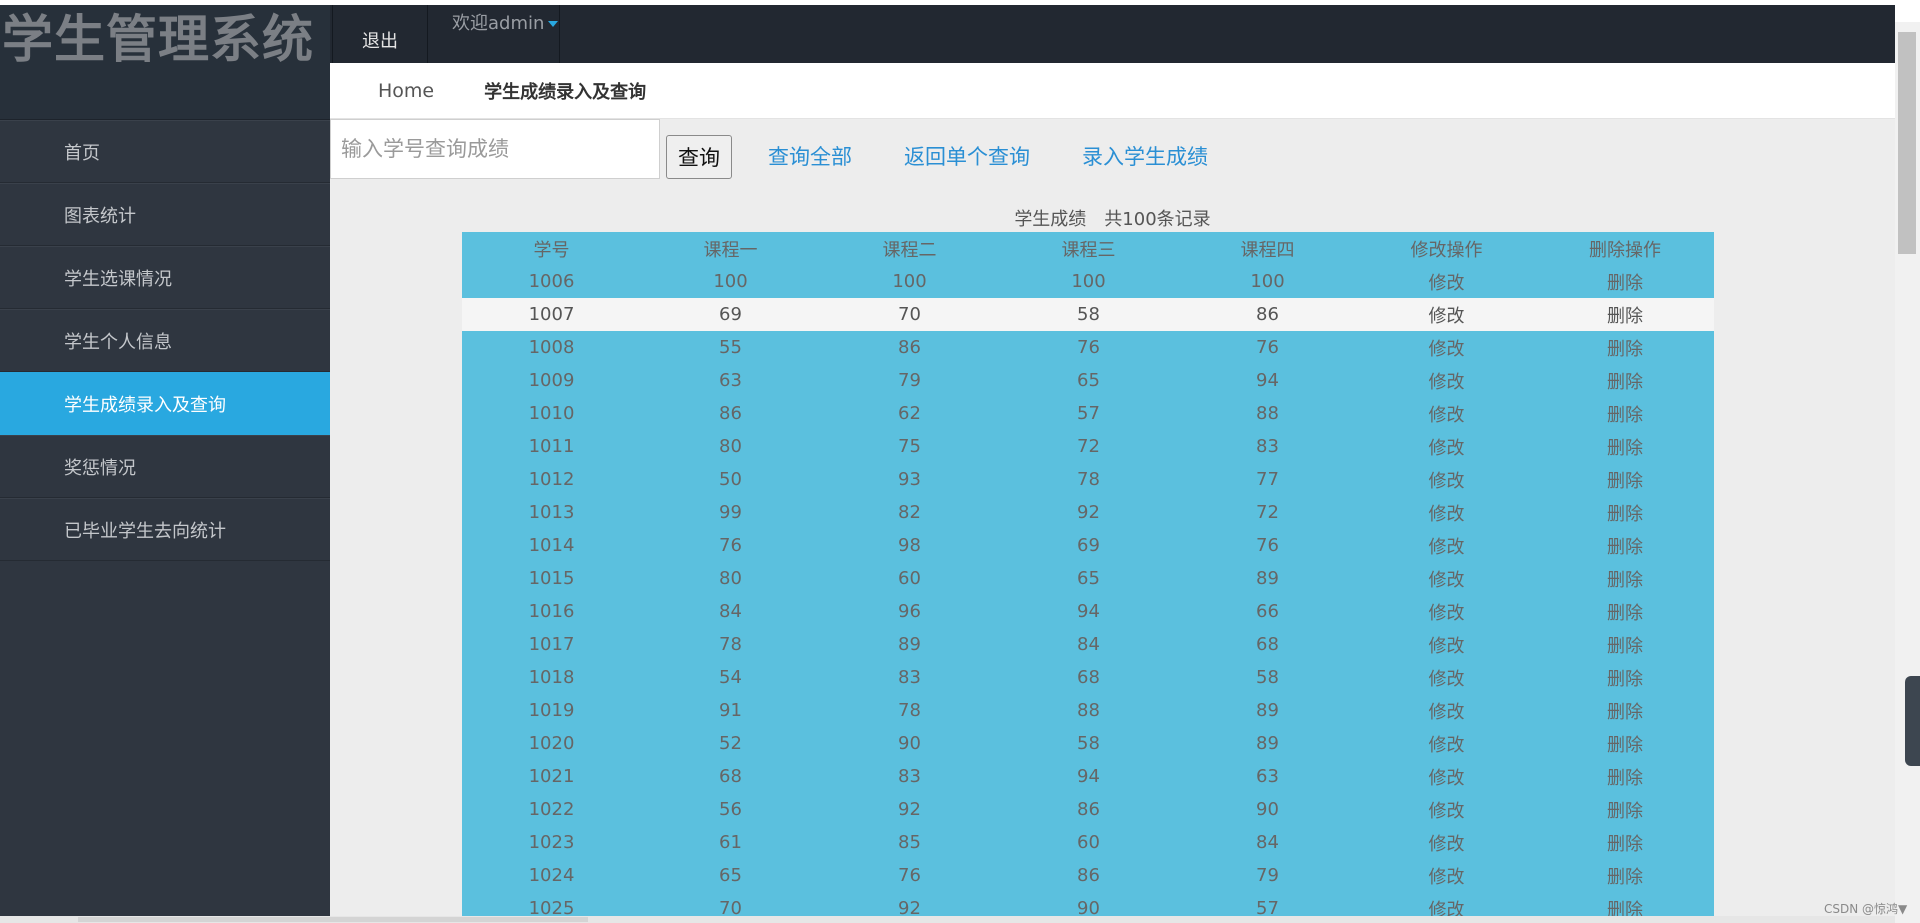  What do you see at coordinates (909, 776) in the screenshot?
I see `grade-cell: 83` at bounding box center [909, 776].